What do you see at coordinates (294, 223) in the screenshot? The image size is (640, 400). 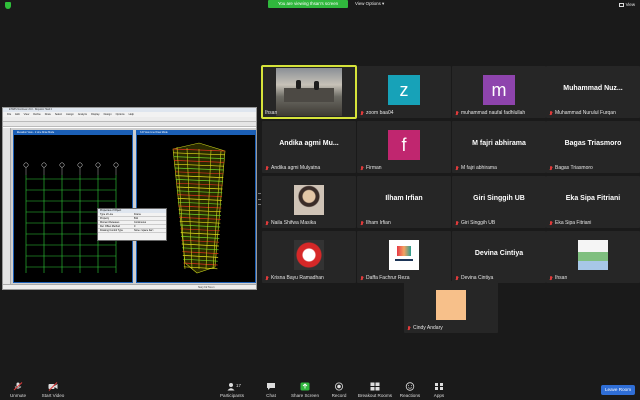 I see `participant-name-label: Naila Shifwa Masika` at bounding box center [294, 223].